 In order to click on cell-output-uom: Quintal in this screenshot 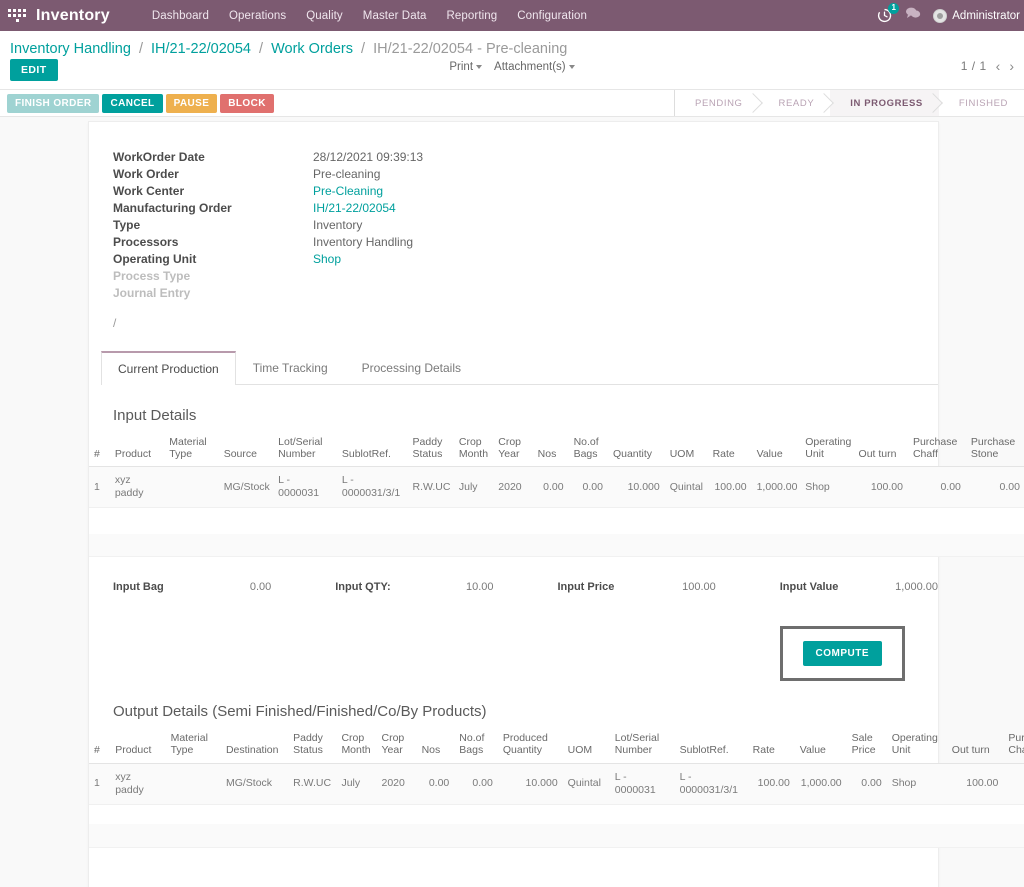, I will do `click(586, 784)`.